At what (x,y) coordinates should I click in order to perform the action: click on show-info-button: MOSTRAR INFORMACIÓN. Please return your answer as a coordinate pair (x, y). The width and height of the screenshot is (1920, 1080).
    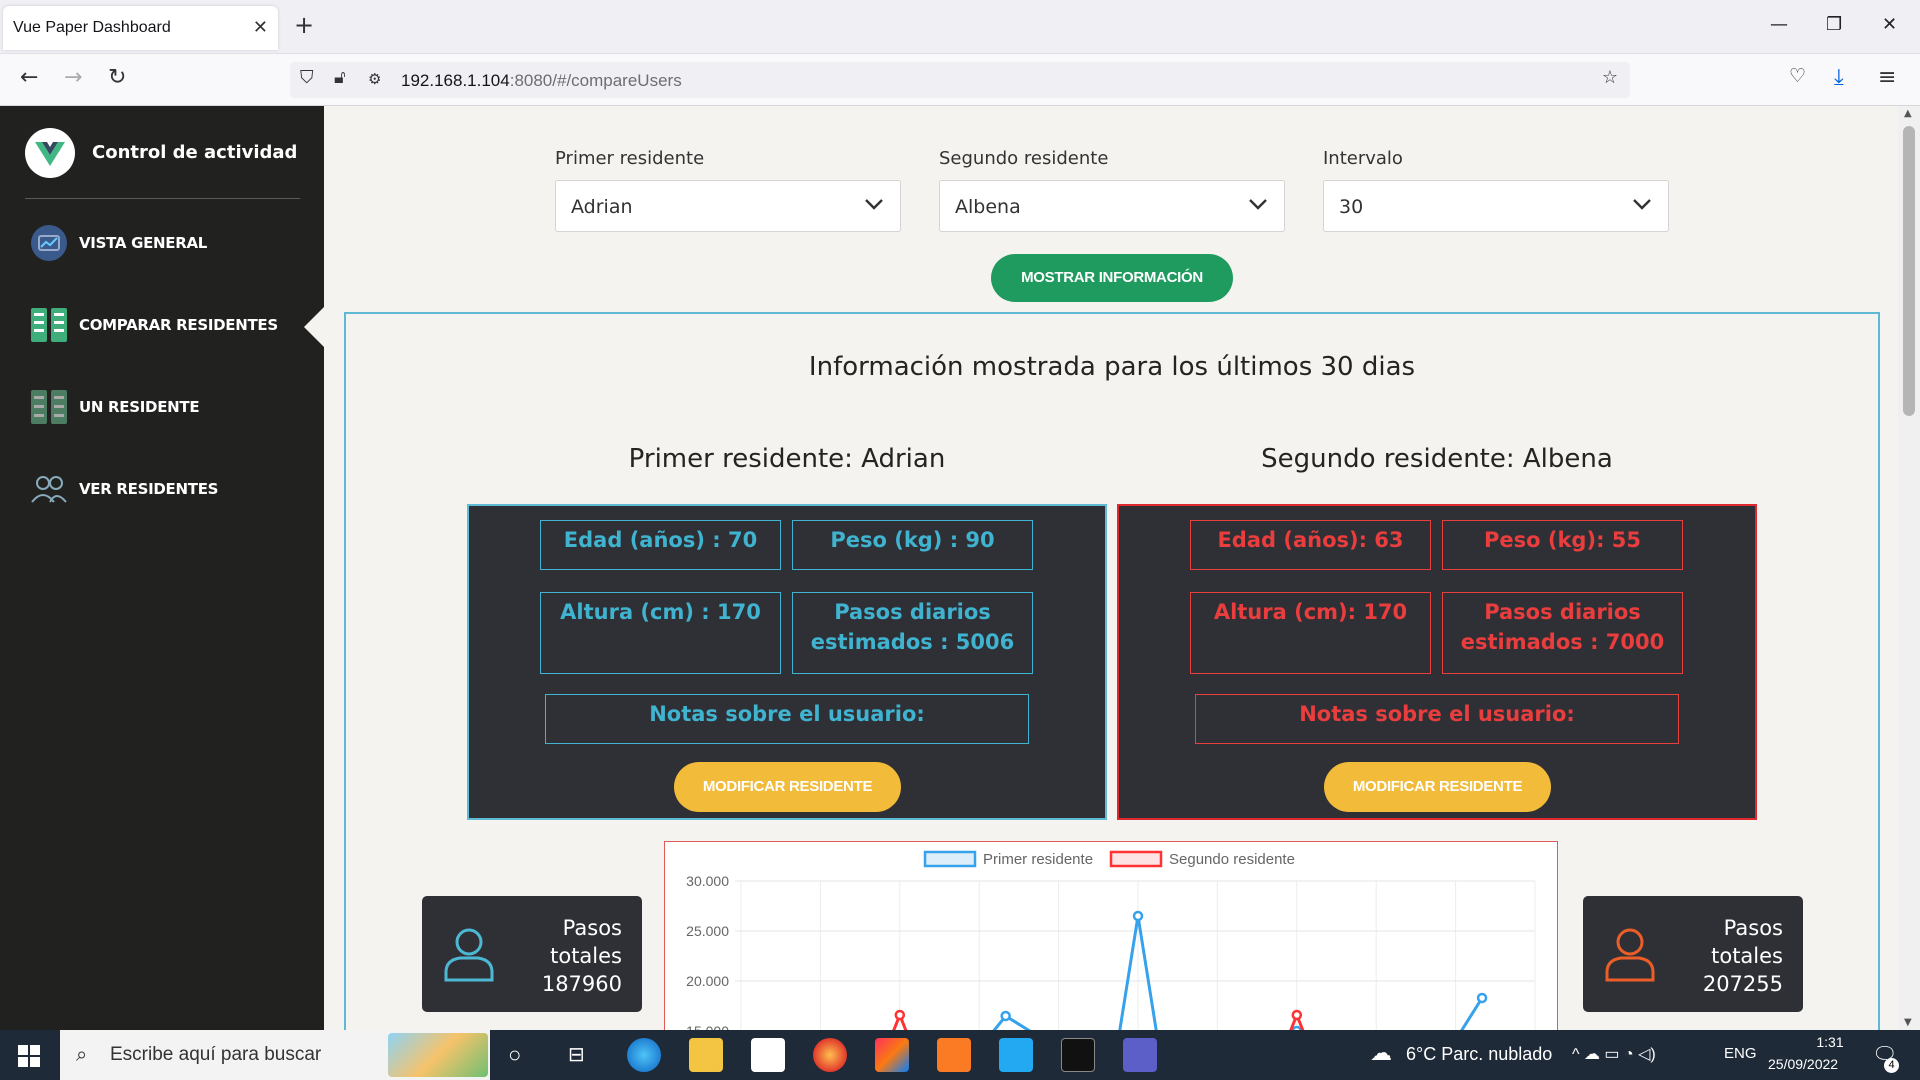
    Looking at the image, I should click on (1112, 278).